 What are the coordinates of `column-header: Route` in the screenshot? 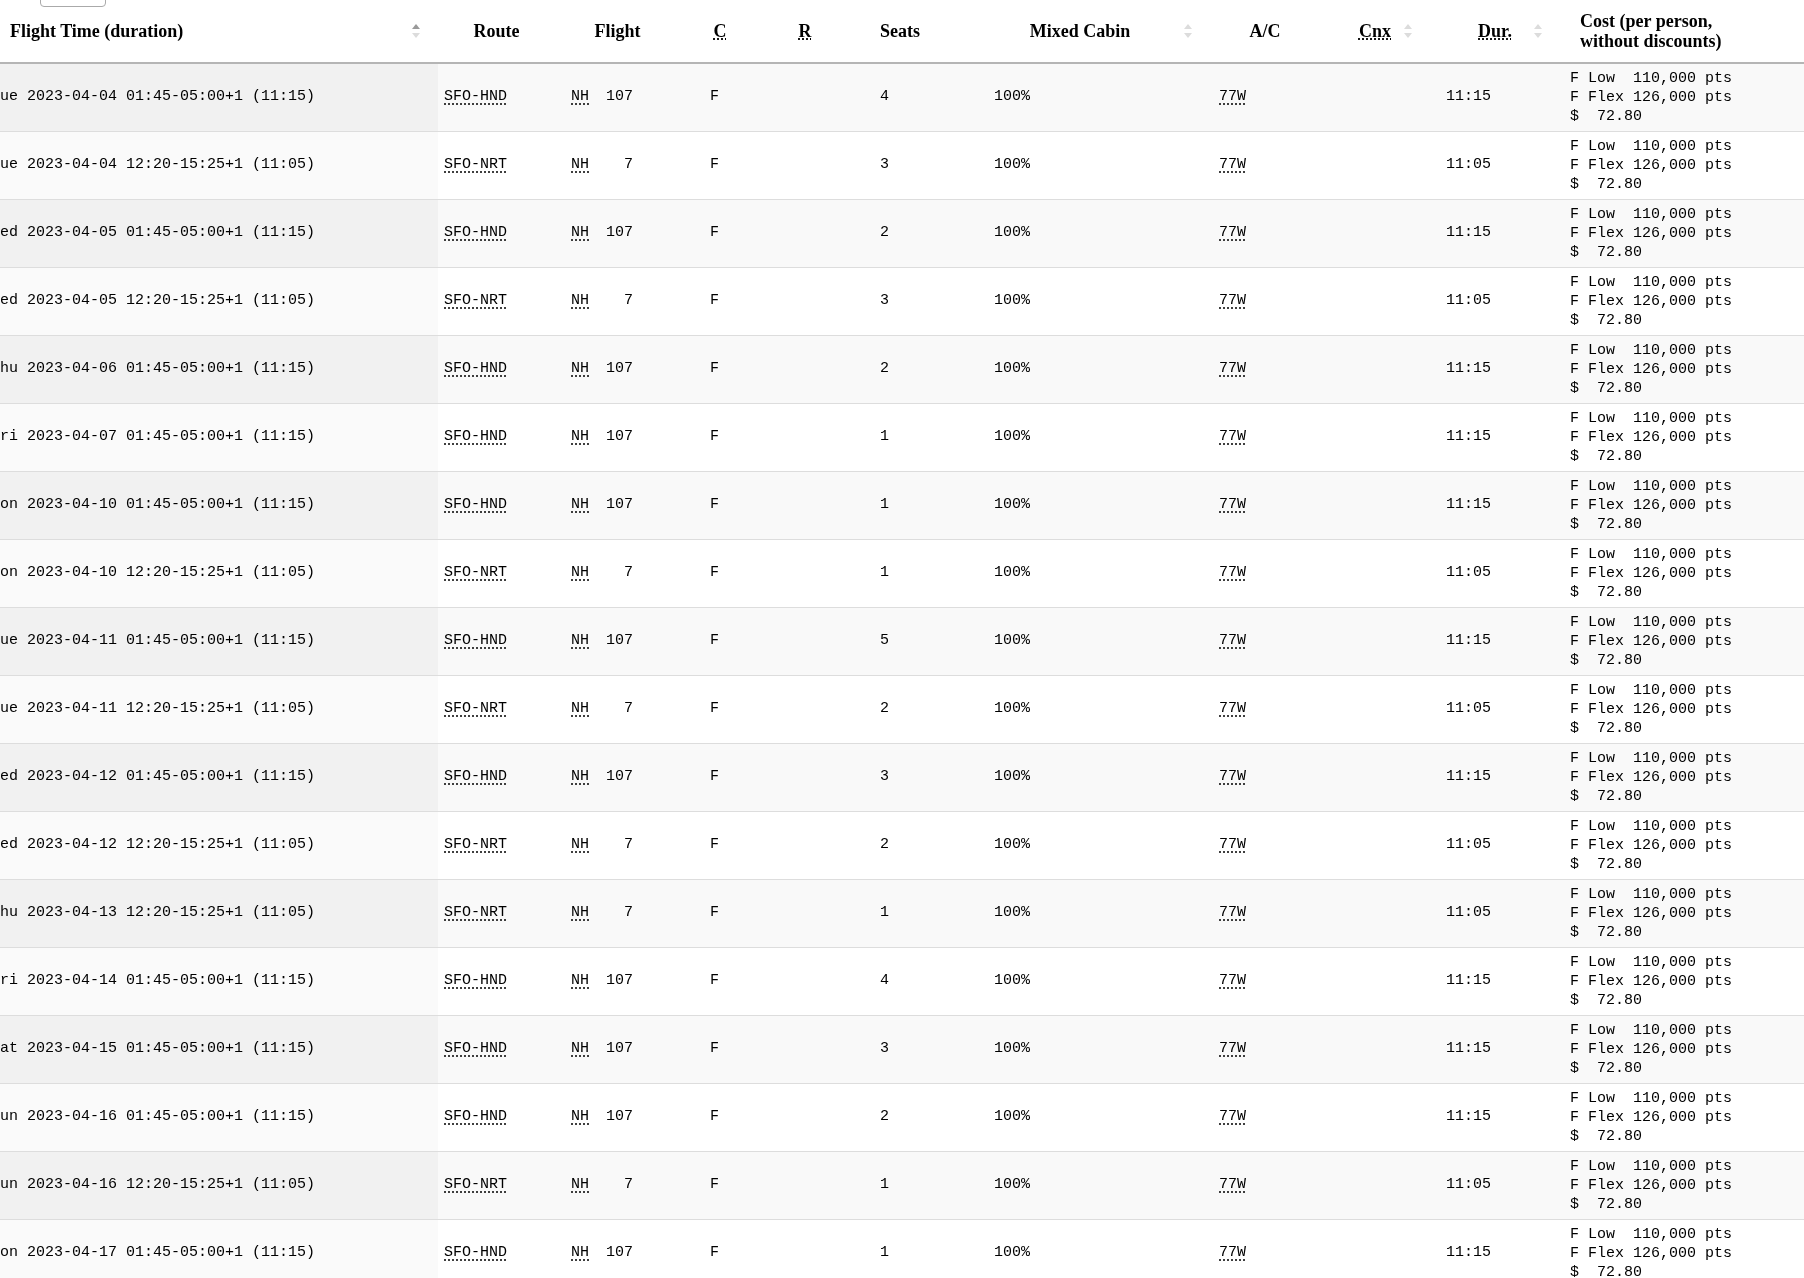 It's located at (496, 31).